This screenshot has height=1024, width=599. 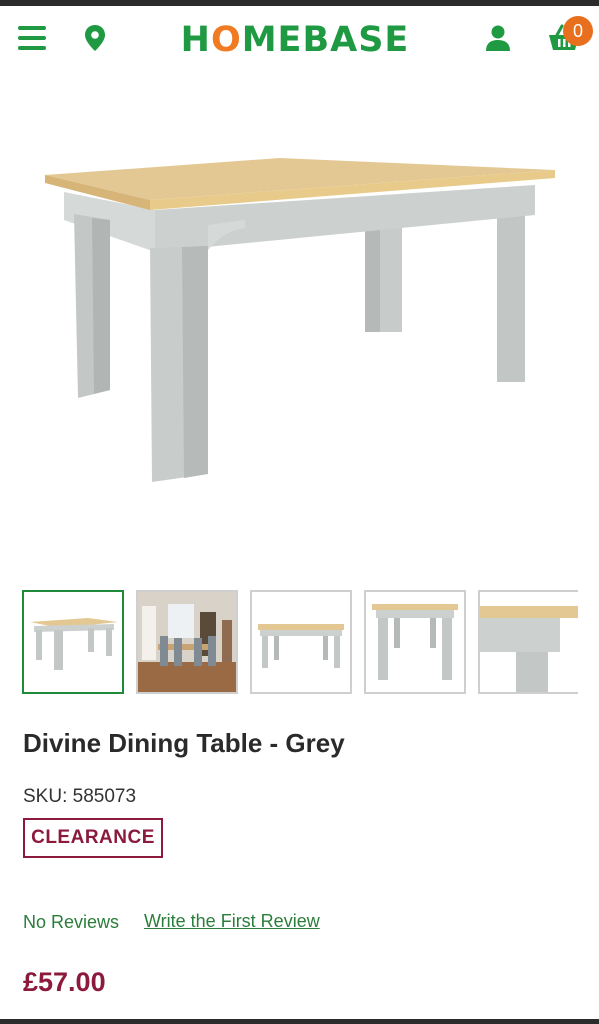 I want to click on table-front-thumbnail, so click(x=74, y=644).